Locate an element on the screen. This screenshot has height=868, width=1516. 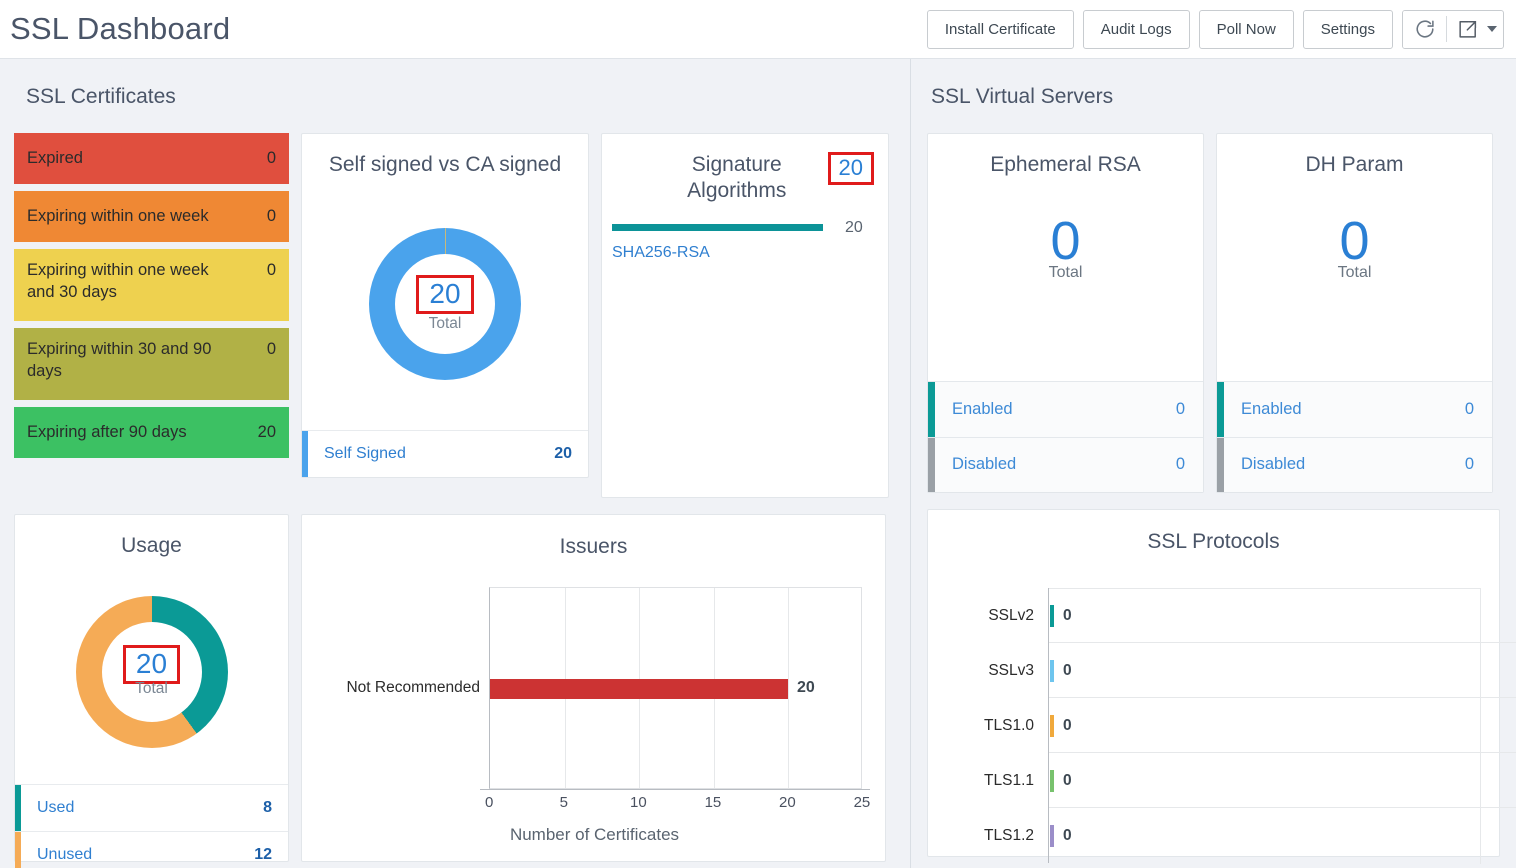
install-certificate-button: Install Certificate is located at coordinates (1000, 29).